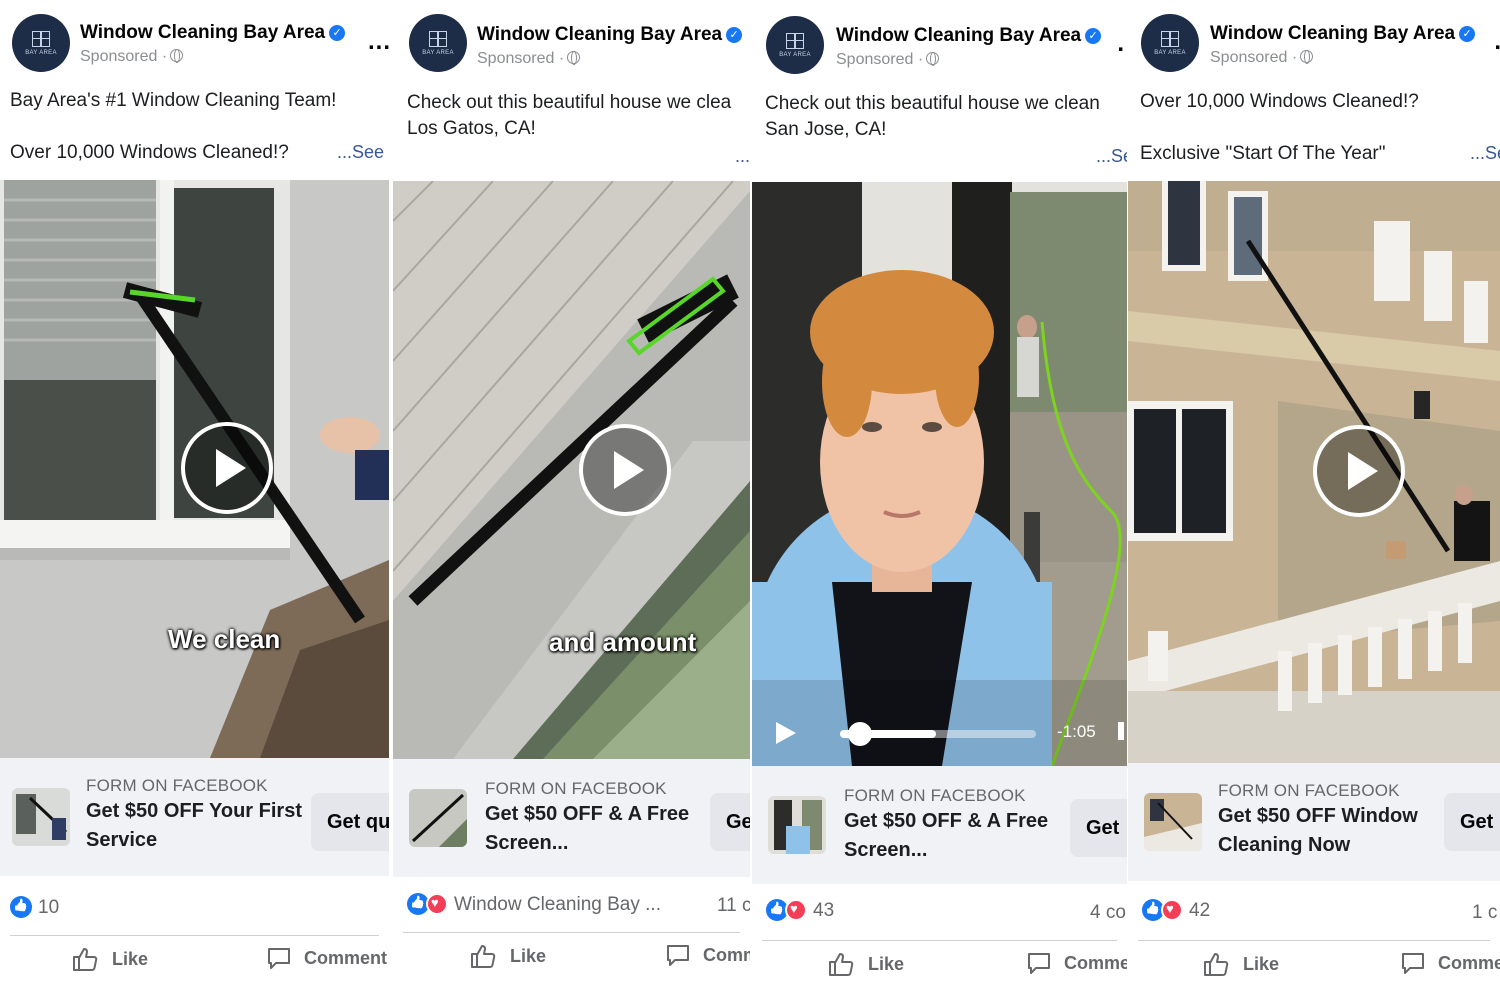 The image size is (1500, 1000). I want to click on reaction-count: 42, so click(1200, 910).